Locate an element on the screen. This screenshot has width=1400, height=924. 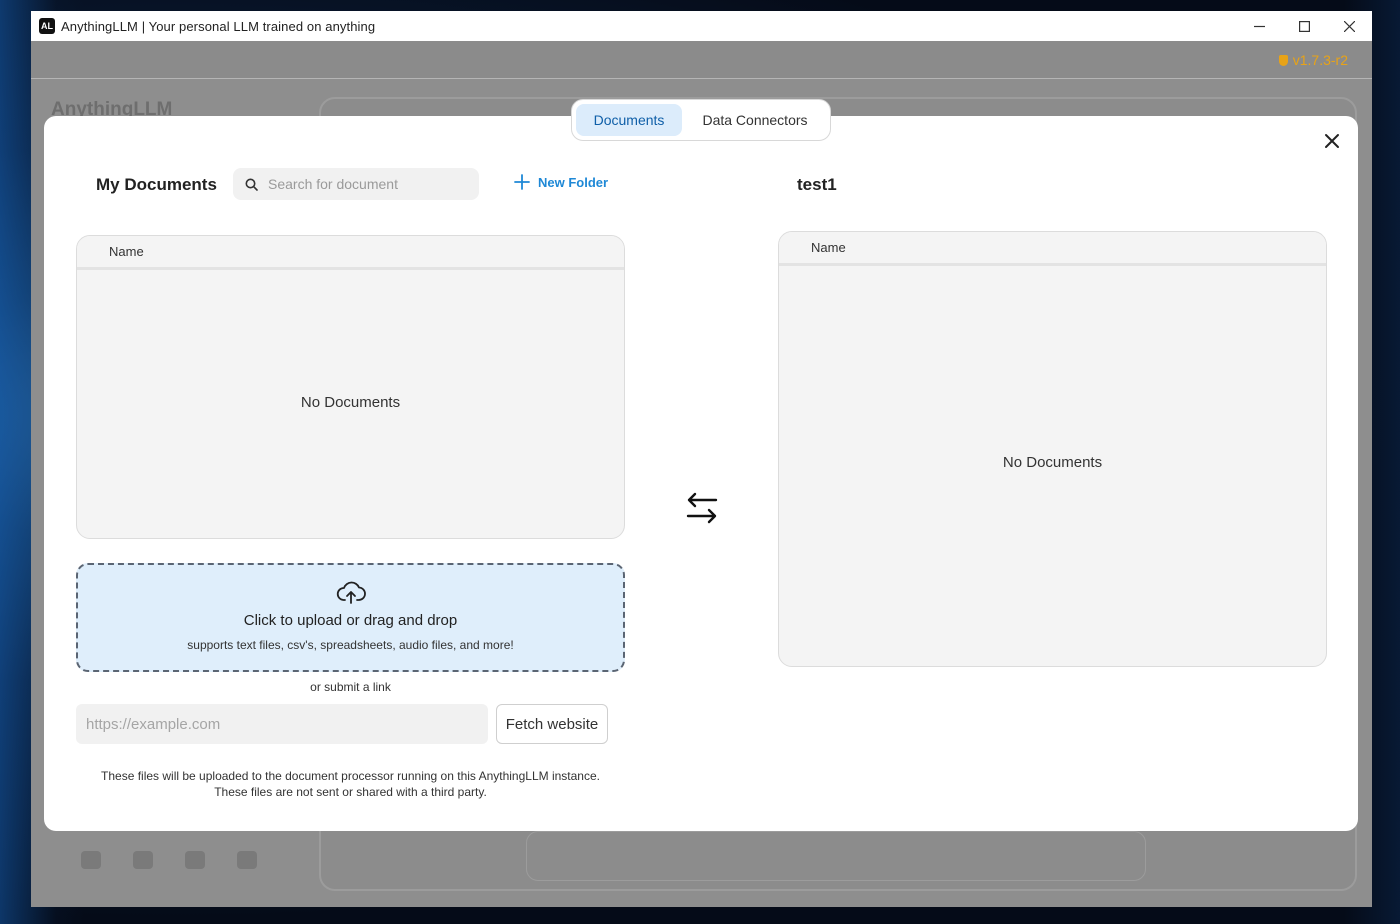
version-text: v1.7.3-r2 is located at coordinates (1320, 60).